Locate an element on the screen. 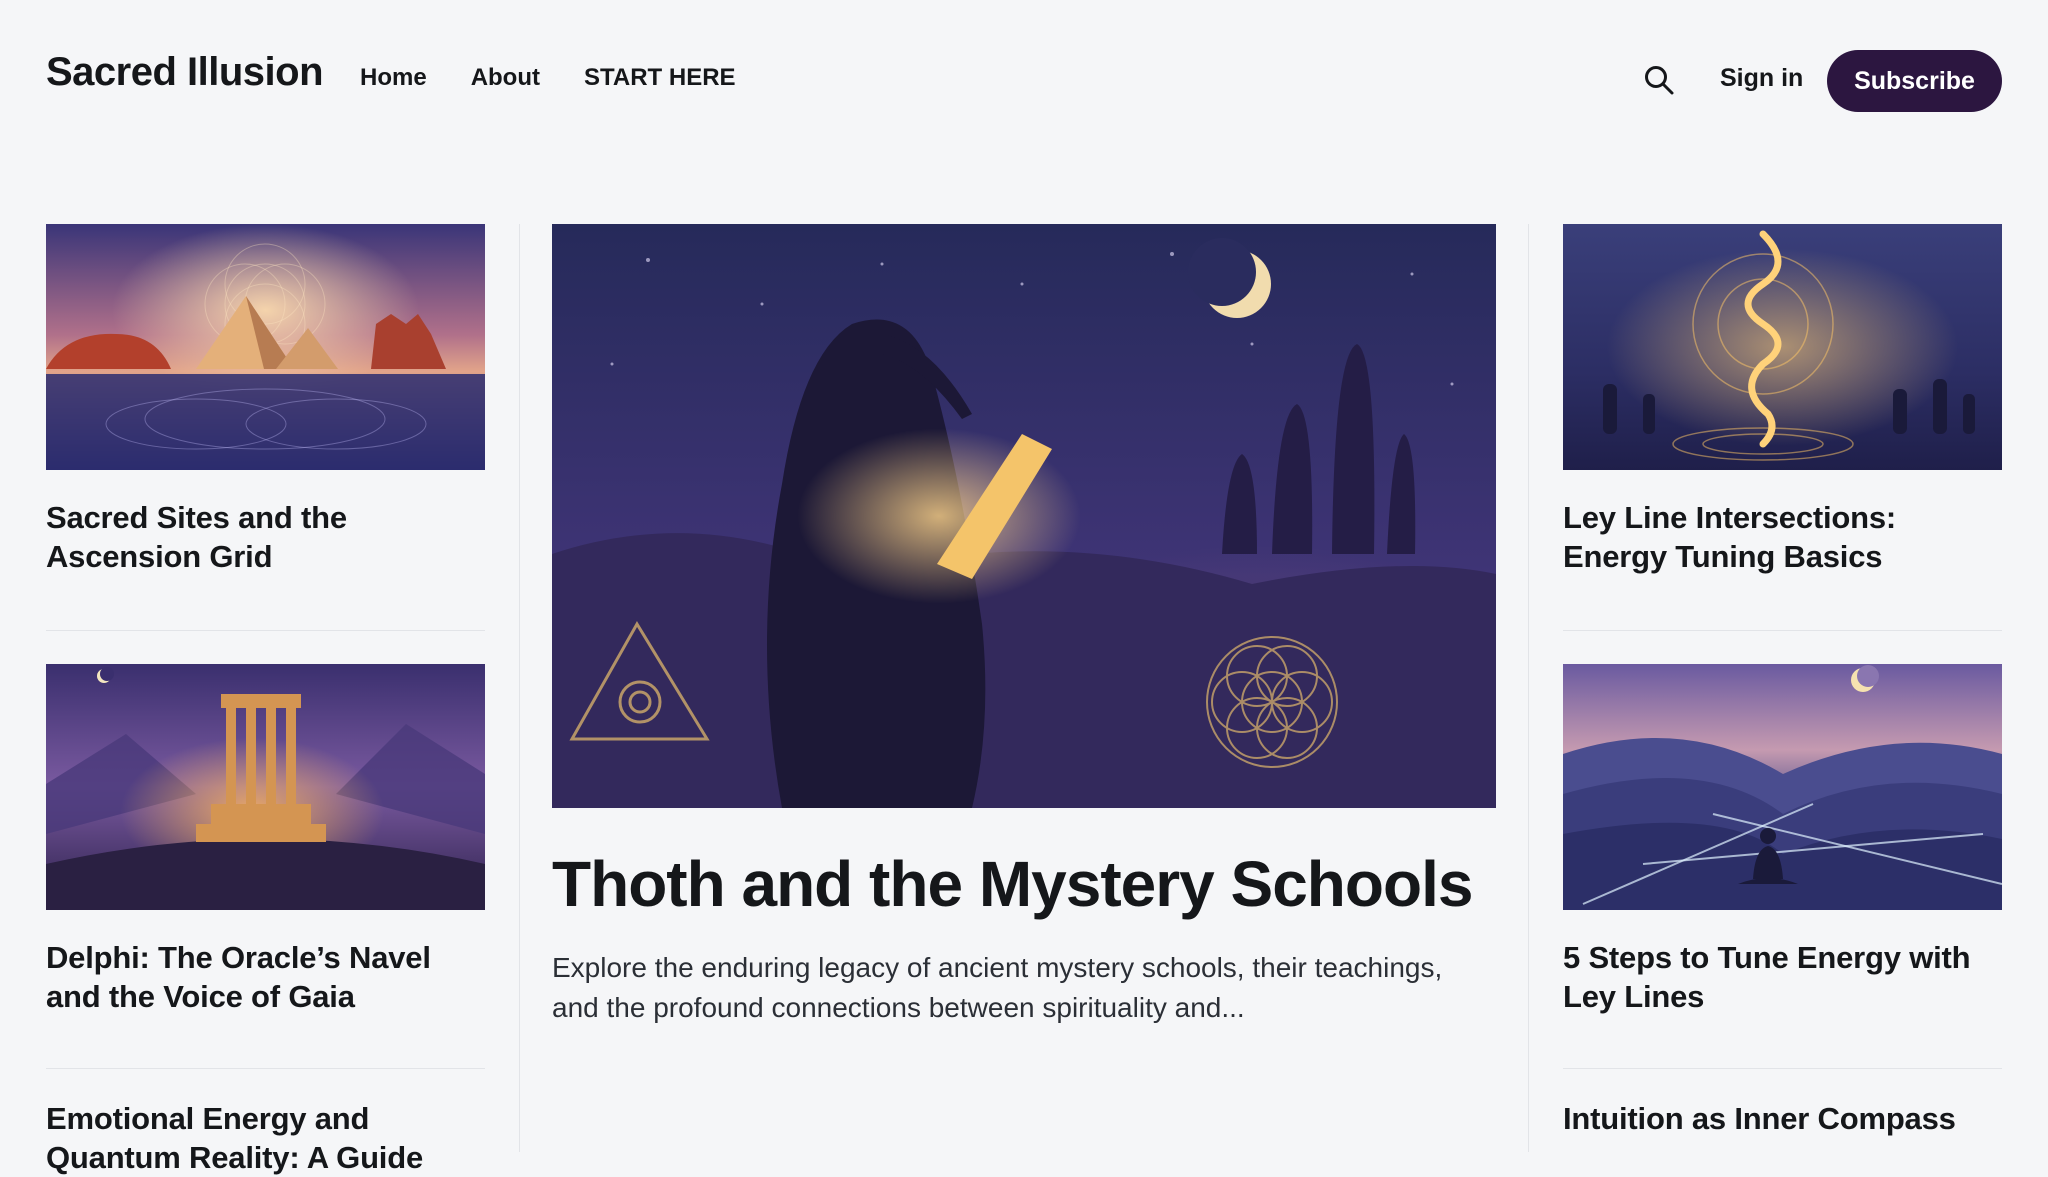  search-icon is located at coordinates (1659, 80).